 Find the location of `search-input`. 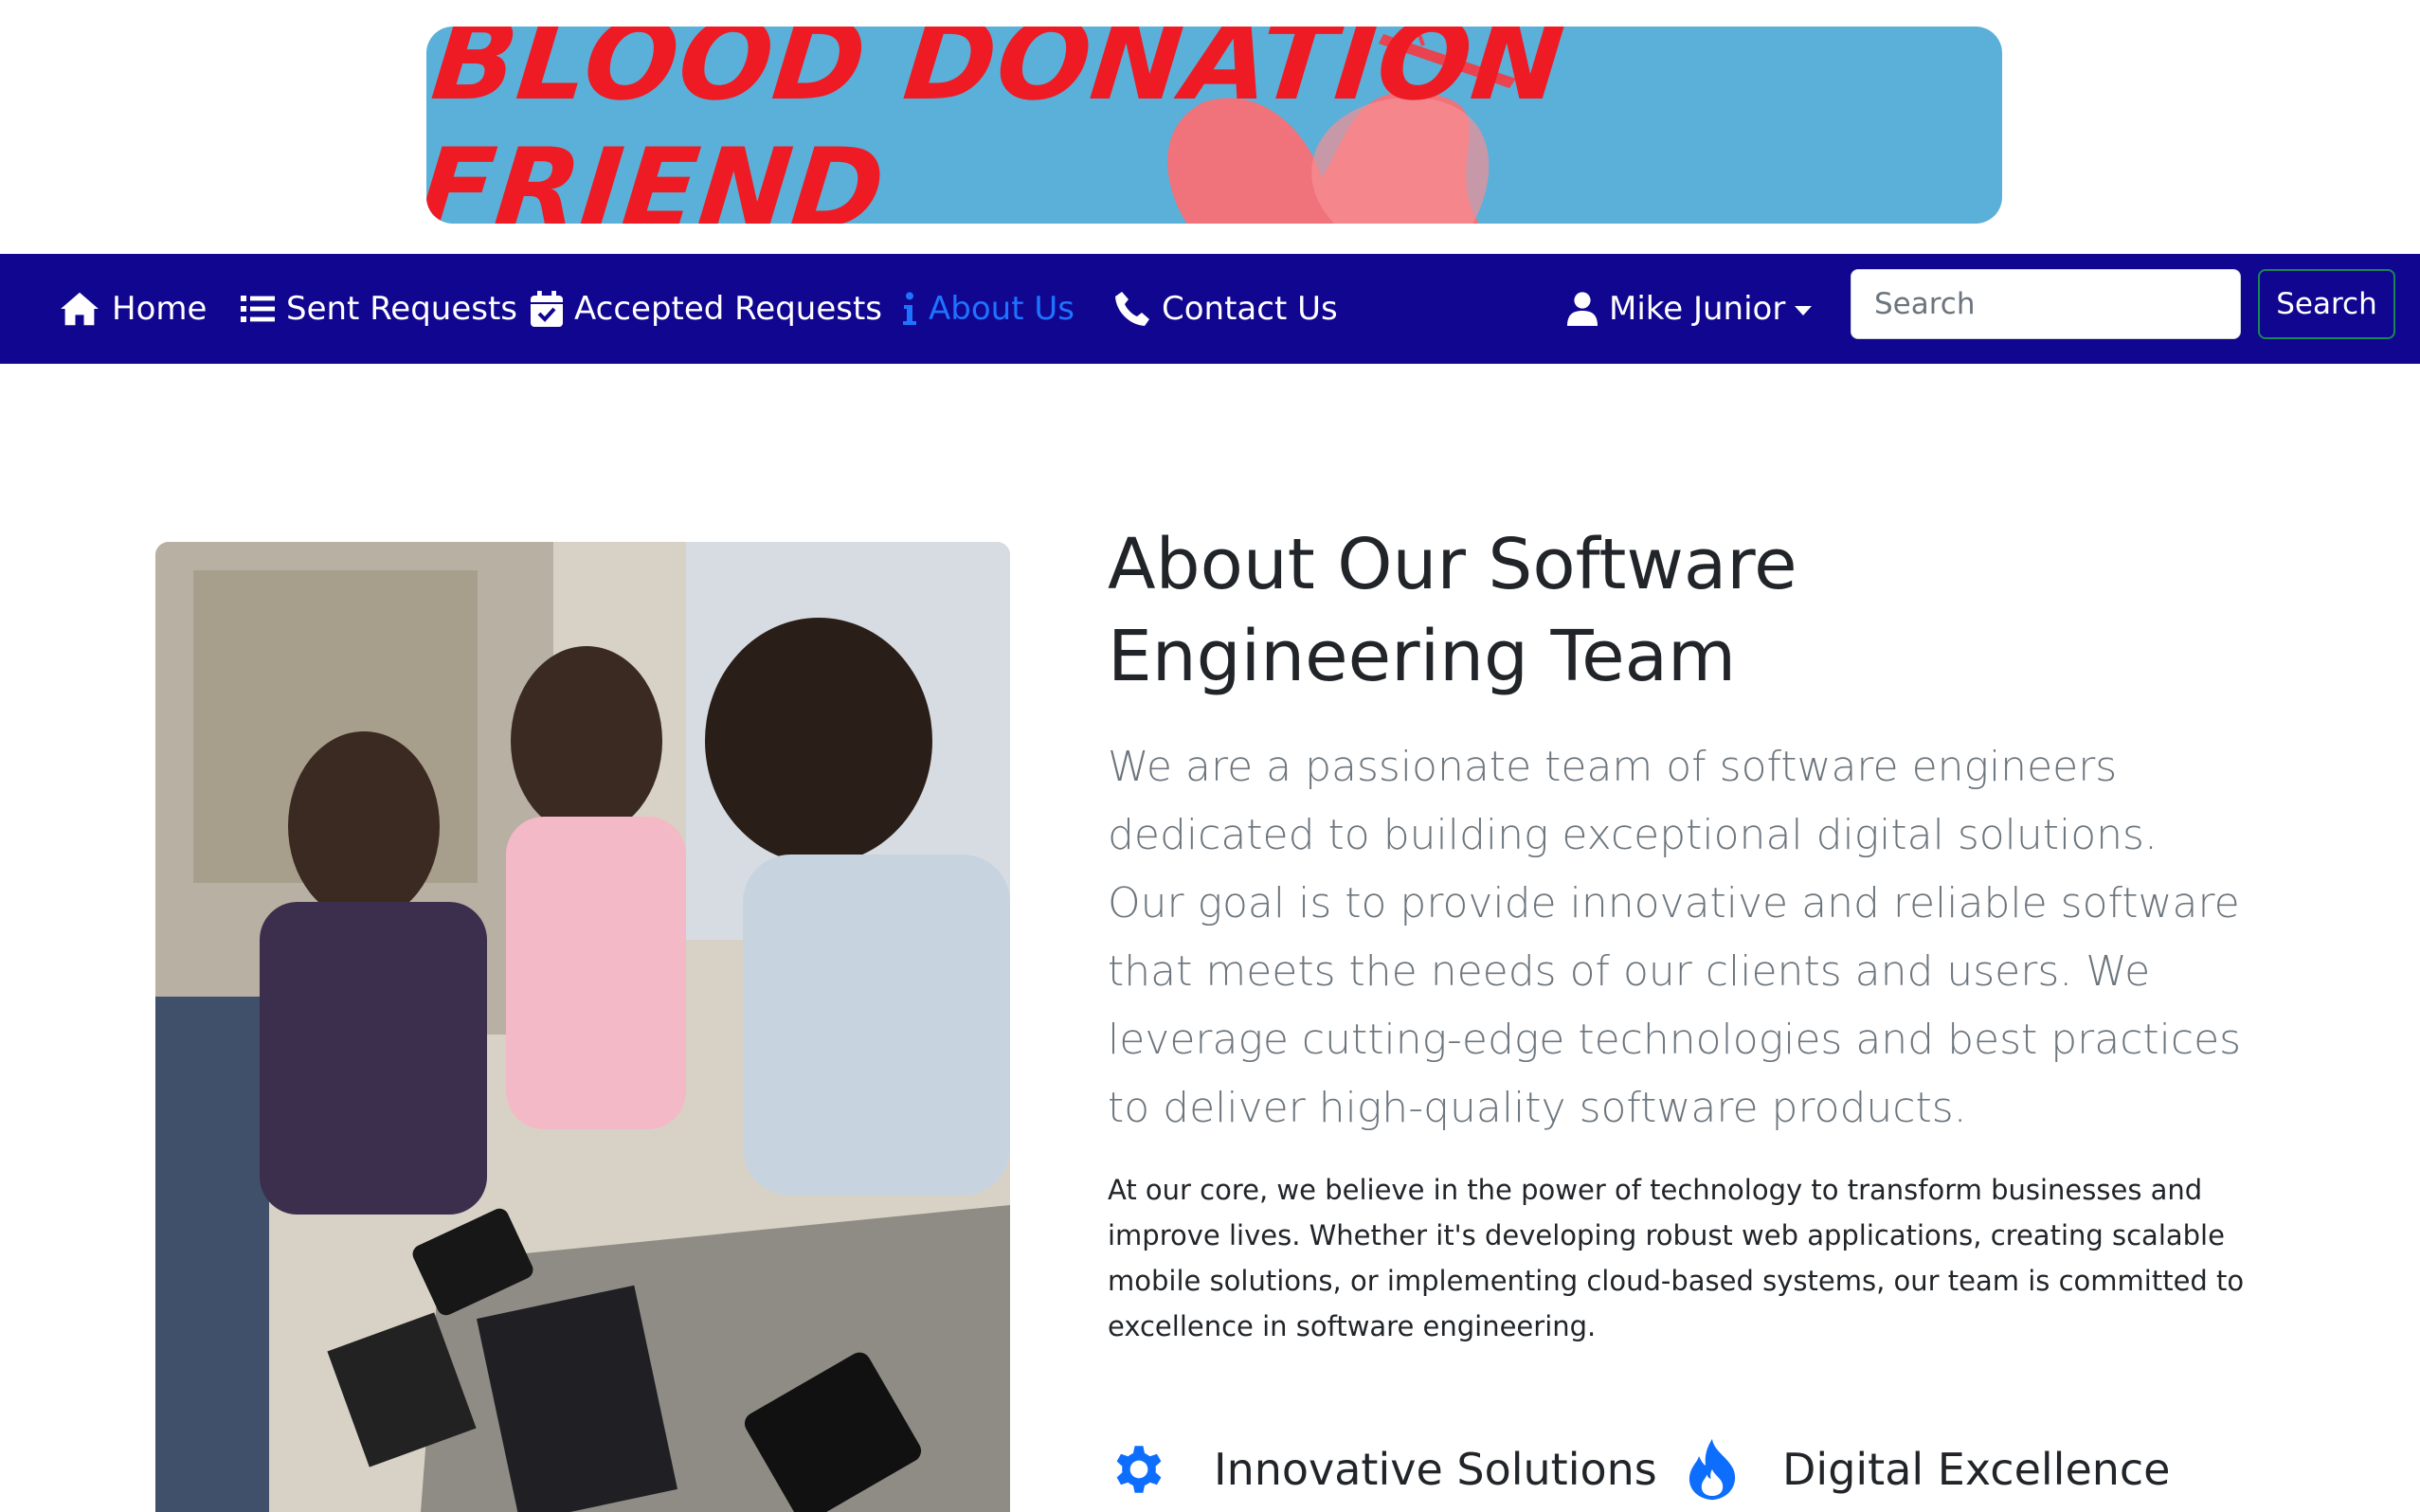

search-input is located at coordinates (2046, 304).